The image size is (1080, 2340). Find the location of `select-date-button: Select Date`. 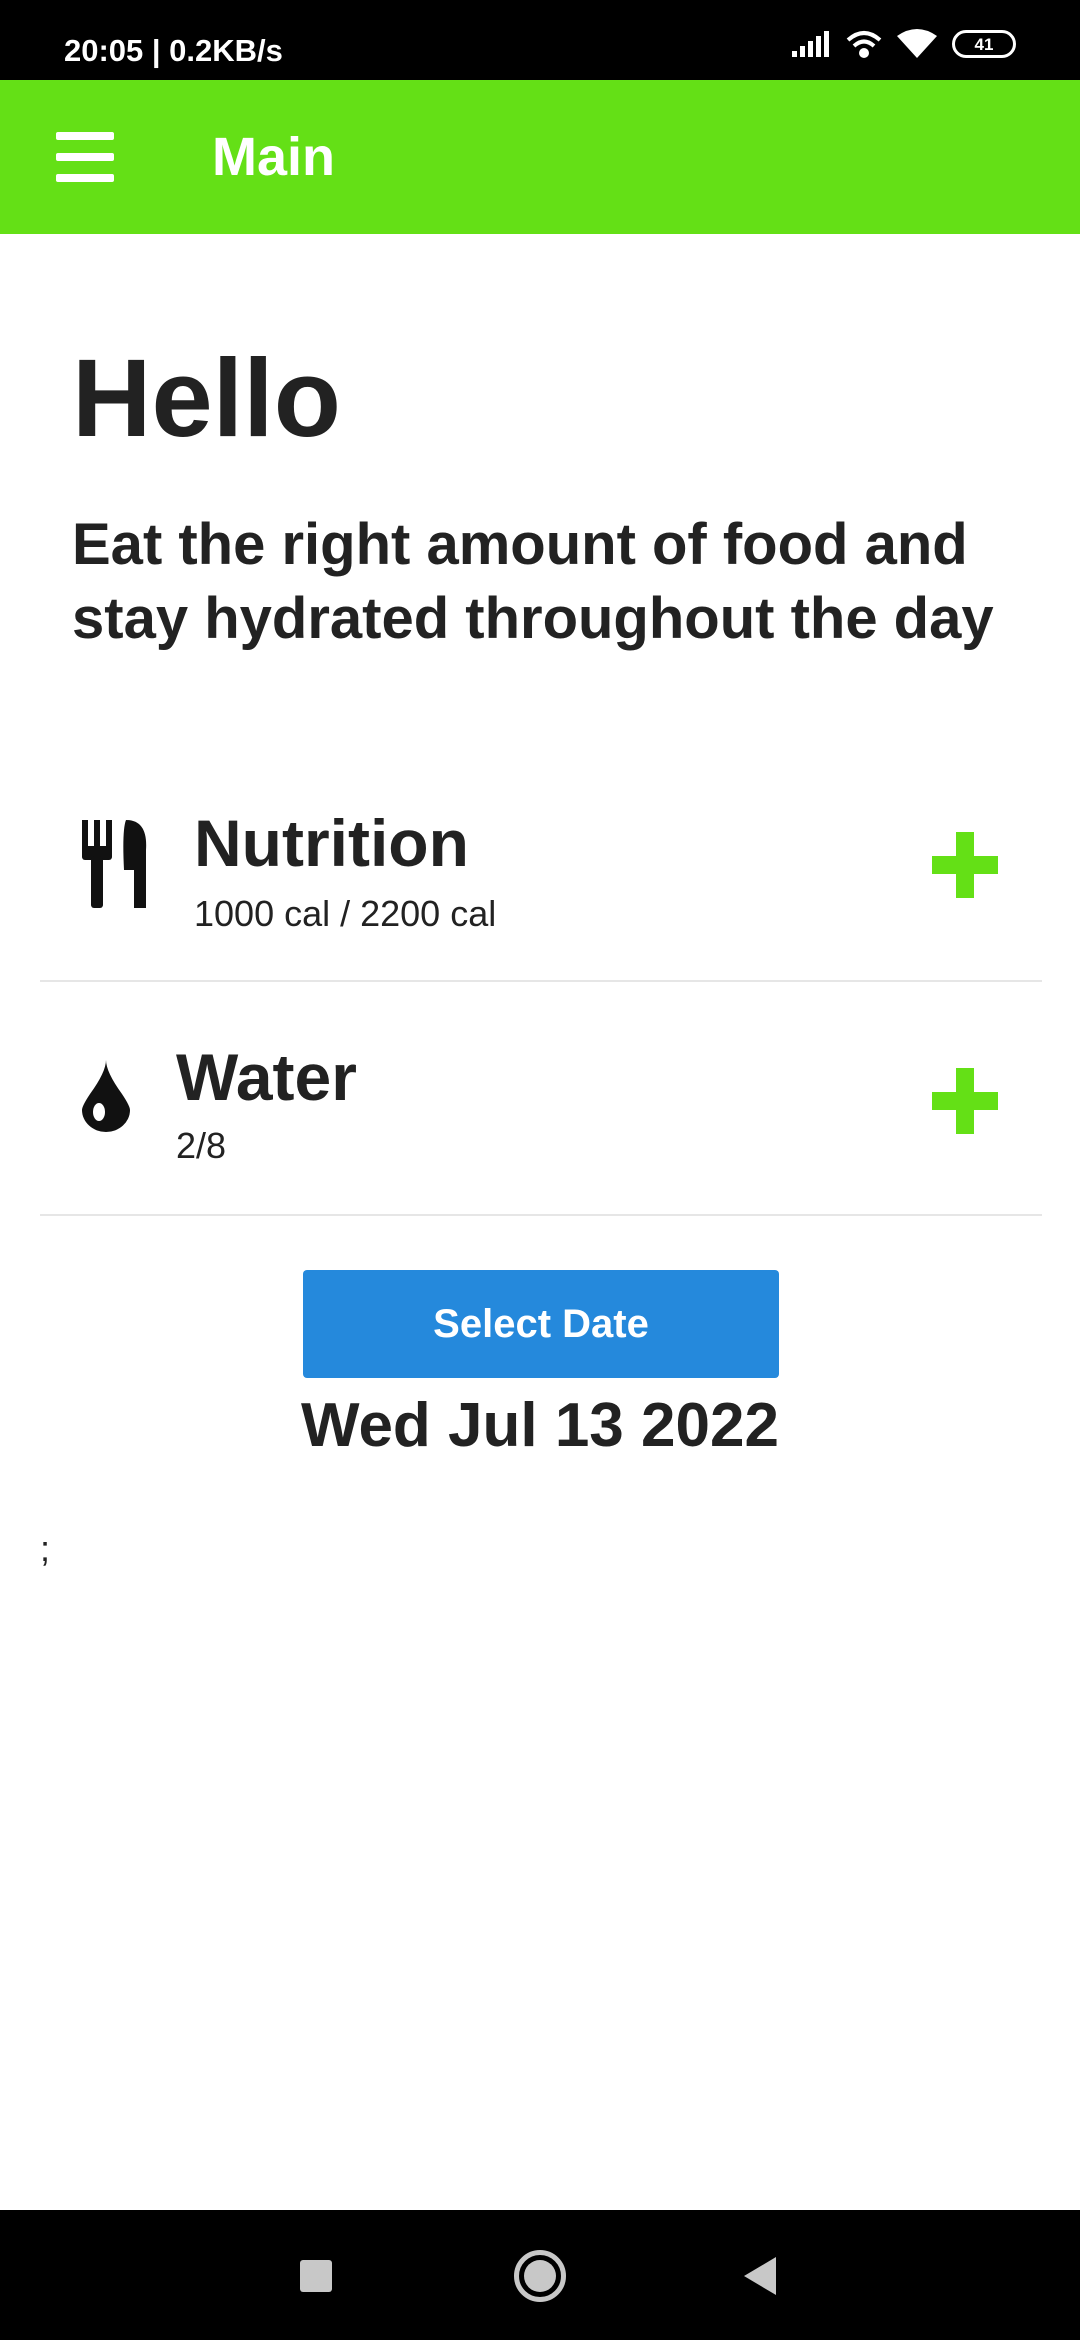

select-date-button: Select Date is located at coordinates (541, 1324).